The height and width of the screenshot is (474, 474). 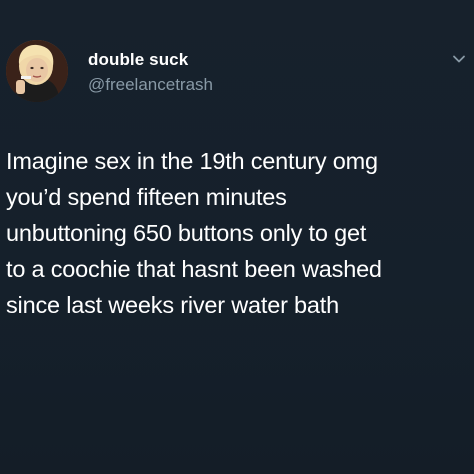 I want to click on tweet-text-line: unbuttoning 650 buttons only to get, so click(x=186, y=233).